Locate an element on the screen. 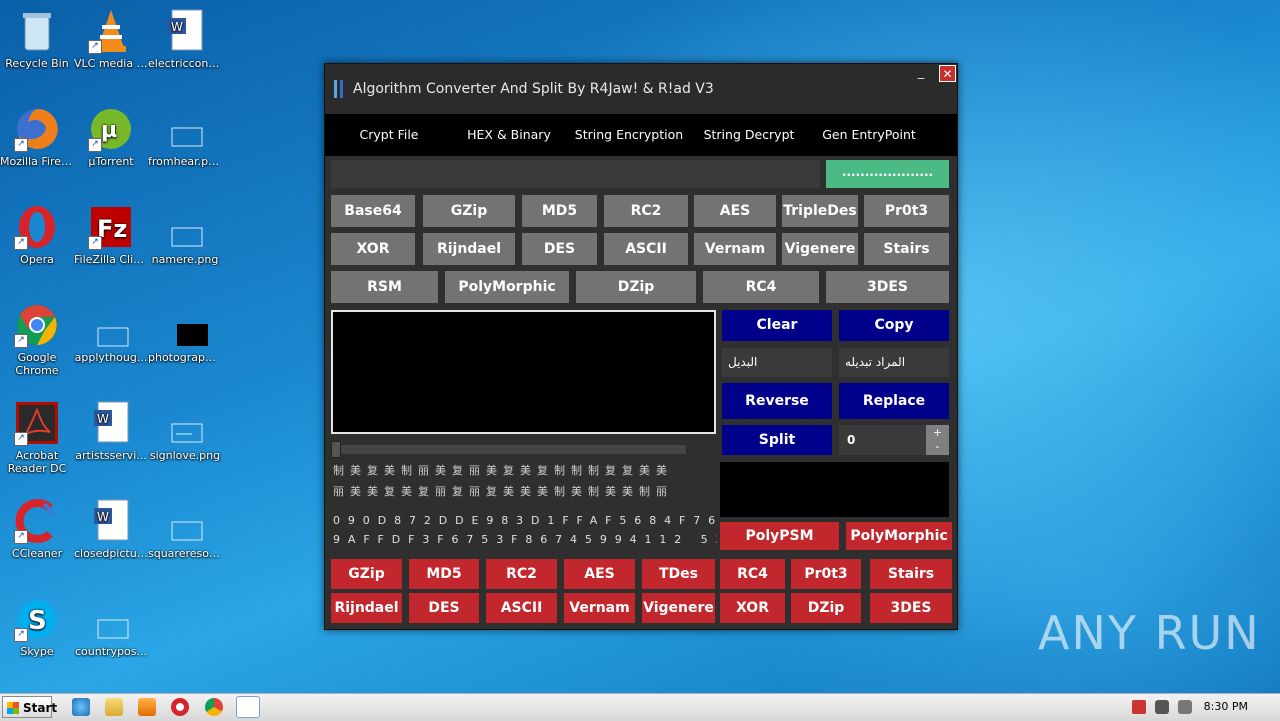  file-explorer-icon is located at coordinates (114, 707).